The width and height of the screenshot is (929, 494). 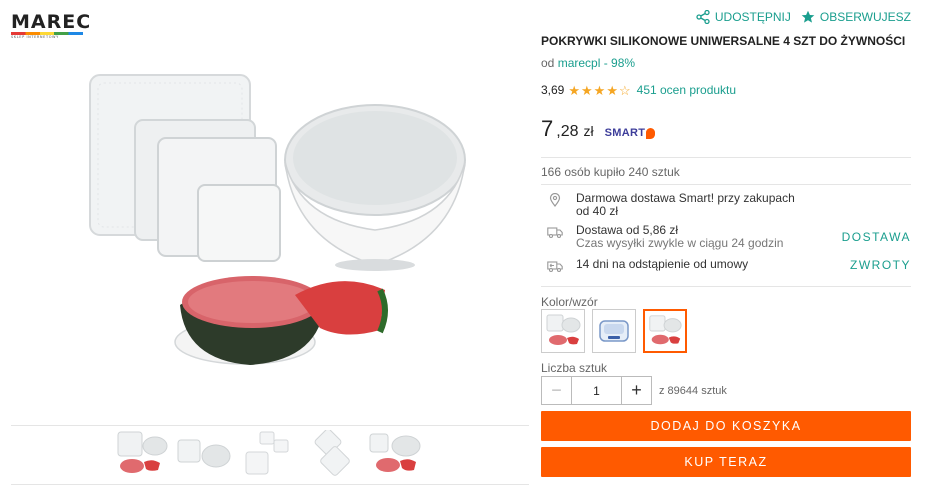 What do you see at coordinates (596, 390) in the screenshot?
I see `quantity-input: 1` at bounding box center [596, 390].